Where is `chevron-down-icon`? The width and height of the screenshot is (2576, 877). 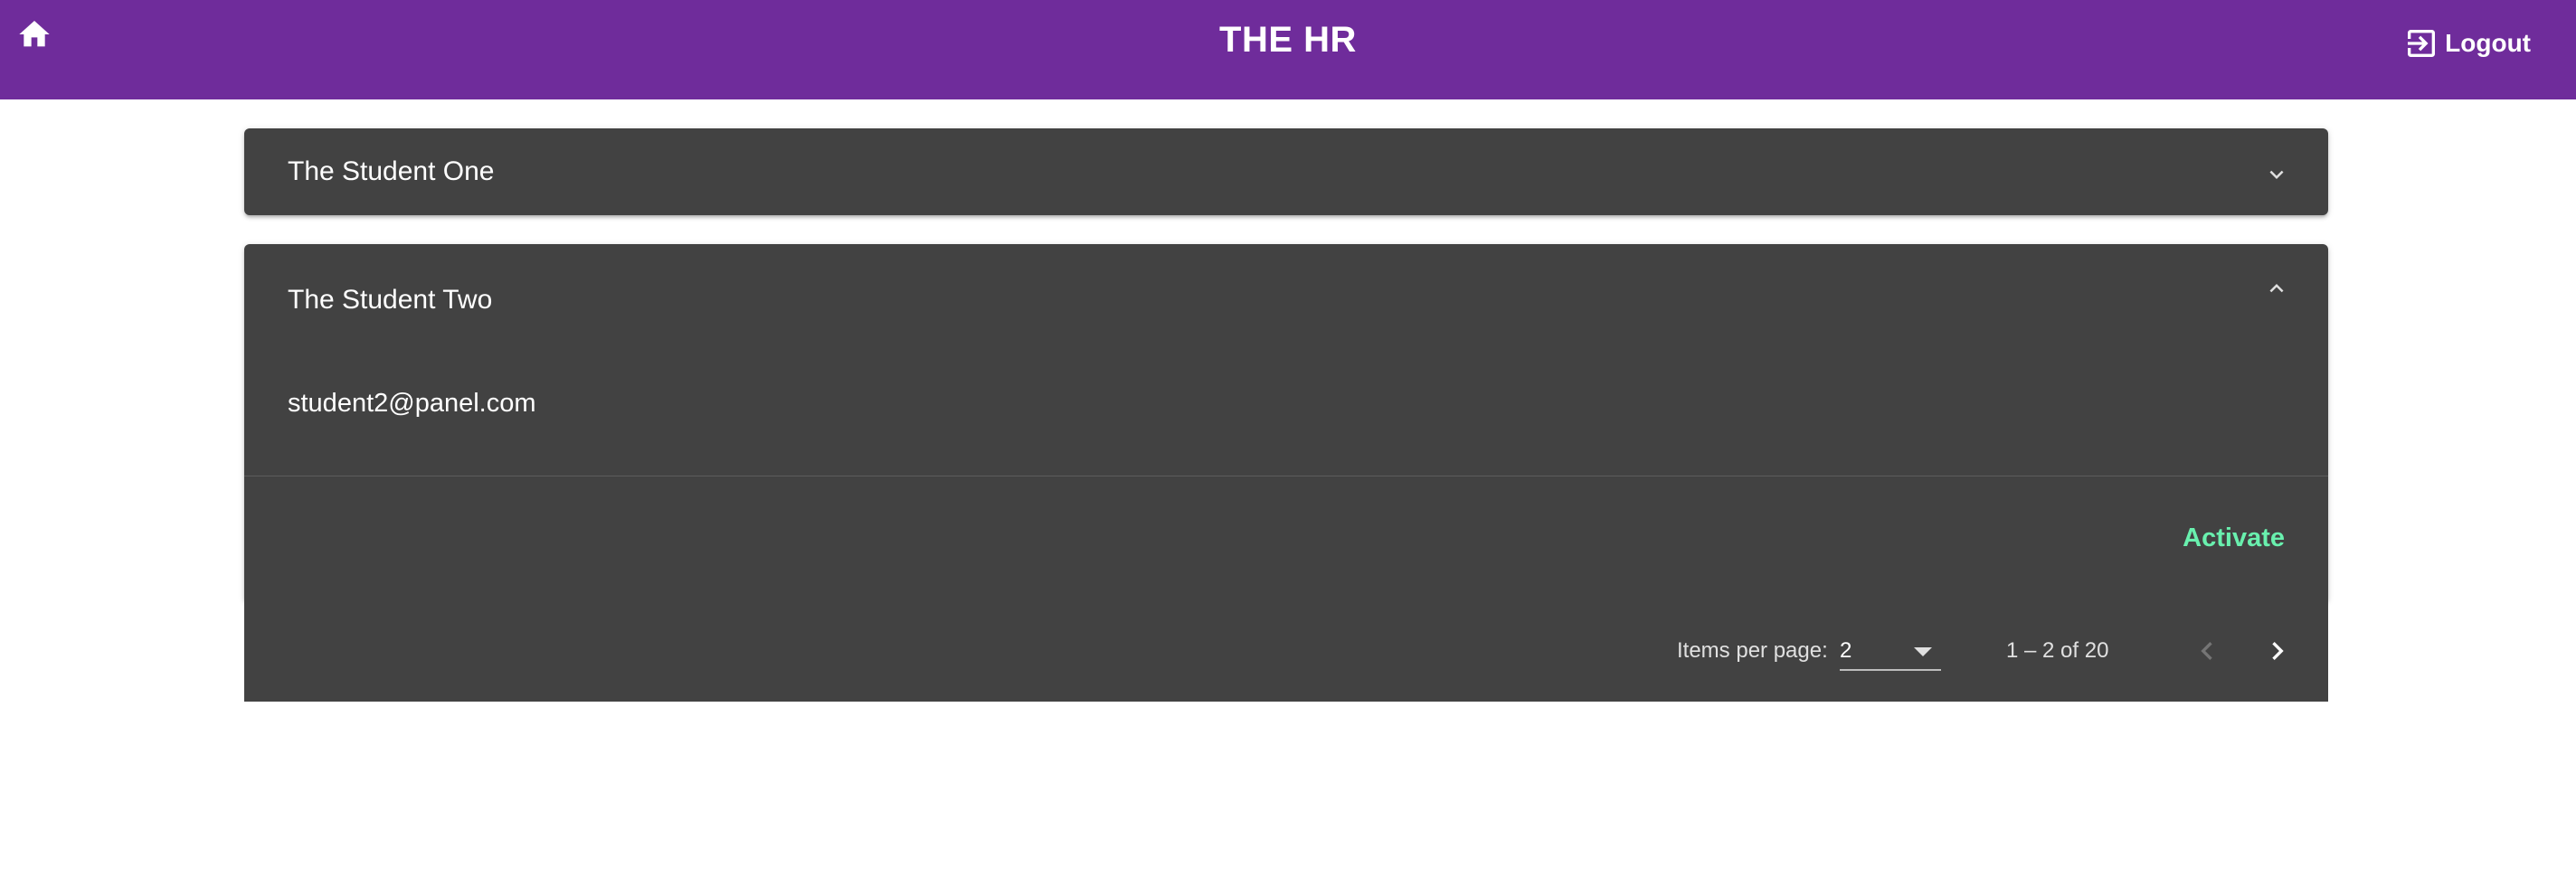
chevron-down-icon is located at coordinates (2277, 174).